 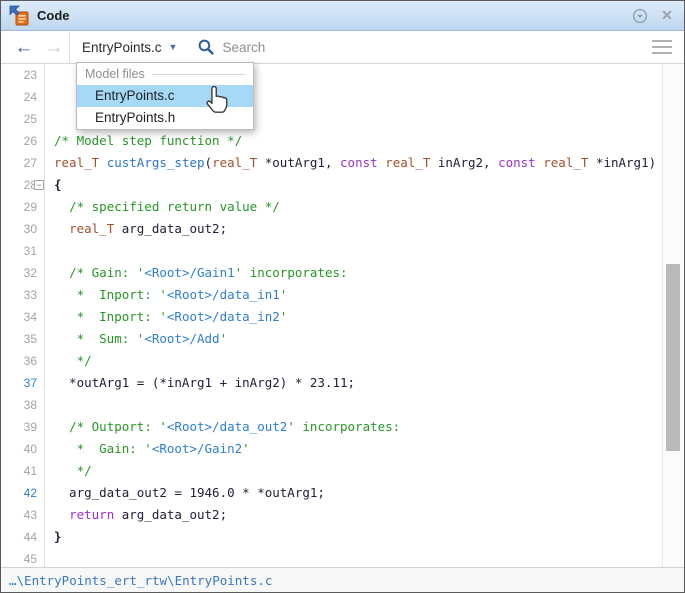 What do you see at coordinates (30, 251) in the screenshot?
I see `line-number: 31` at bounding box center [30, 251].